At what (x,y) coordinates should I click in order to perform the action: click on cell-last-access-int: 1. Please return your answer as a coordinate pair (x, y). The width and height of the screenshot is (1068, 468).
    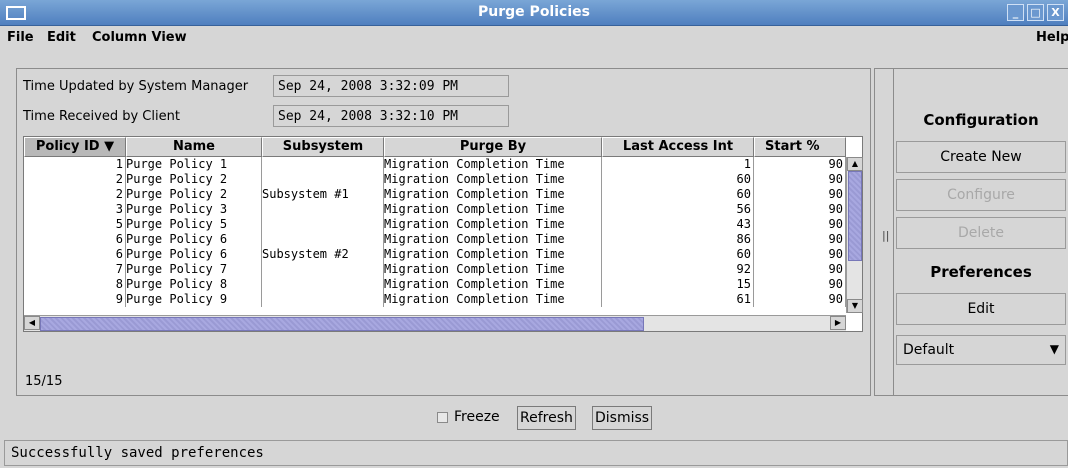
    Looking at the image, I should click on (678, 164).